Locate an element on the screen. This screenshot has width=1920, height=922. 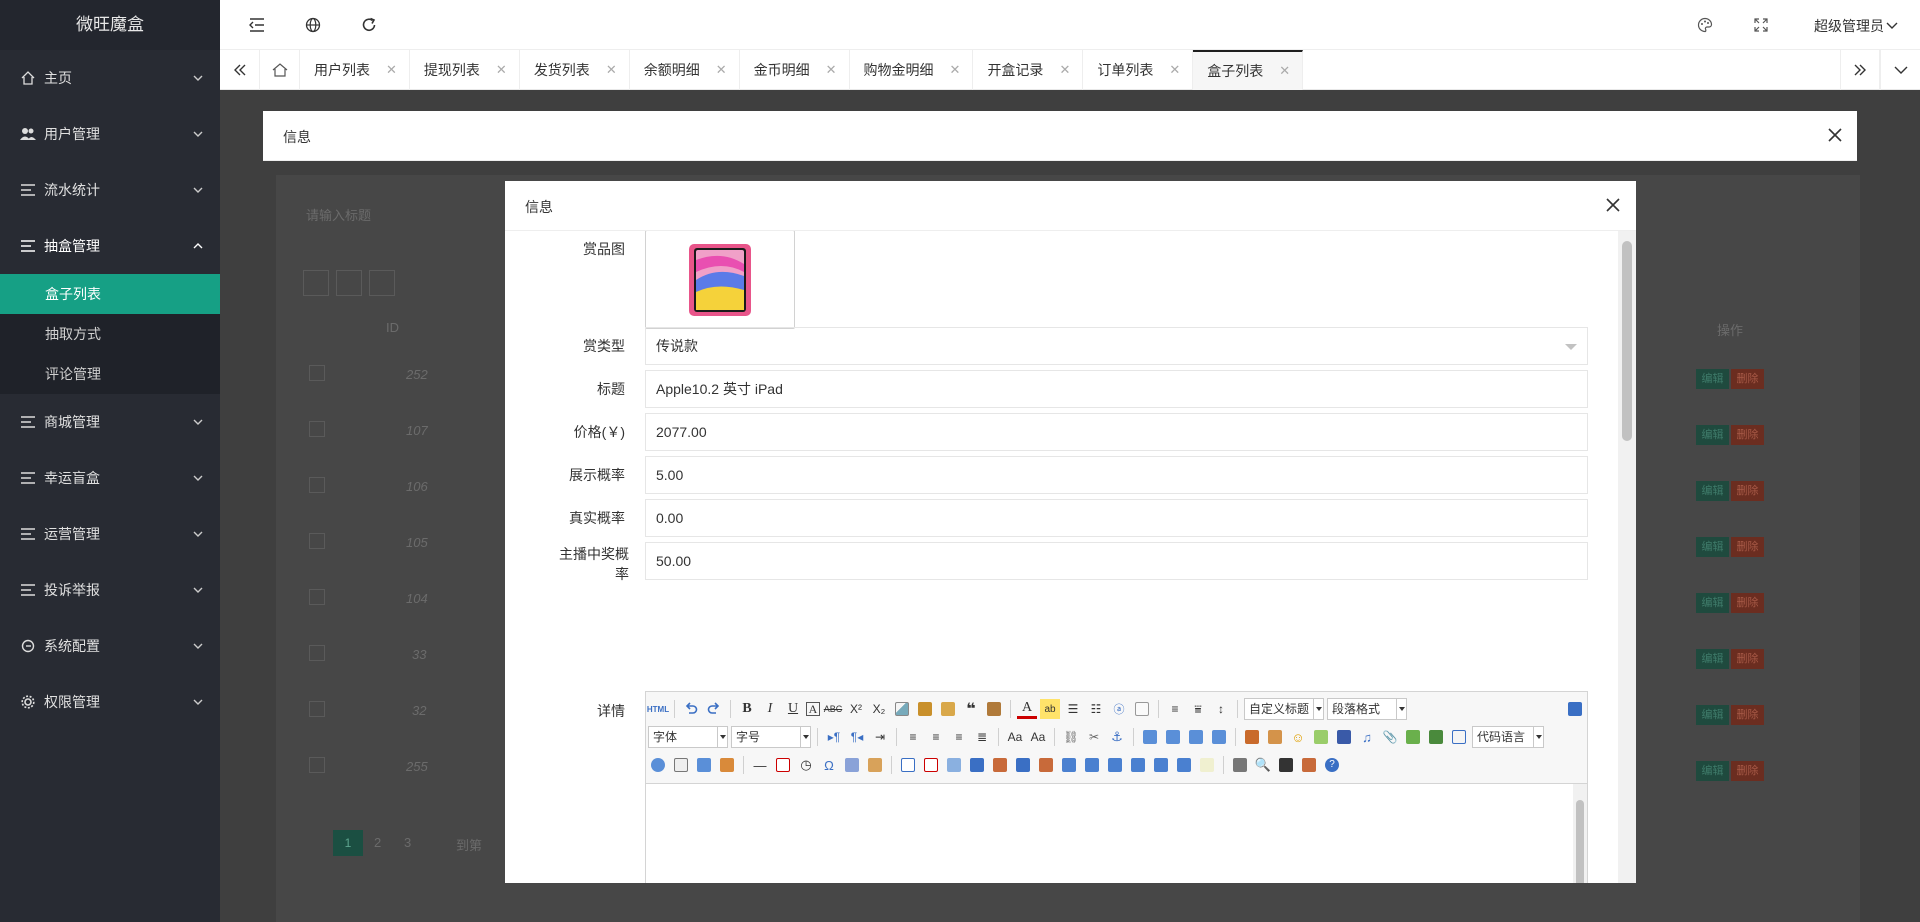
paragraph-format-select: 段落格式 is located at coordinates (1367, 709).